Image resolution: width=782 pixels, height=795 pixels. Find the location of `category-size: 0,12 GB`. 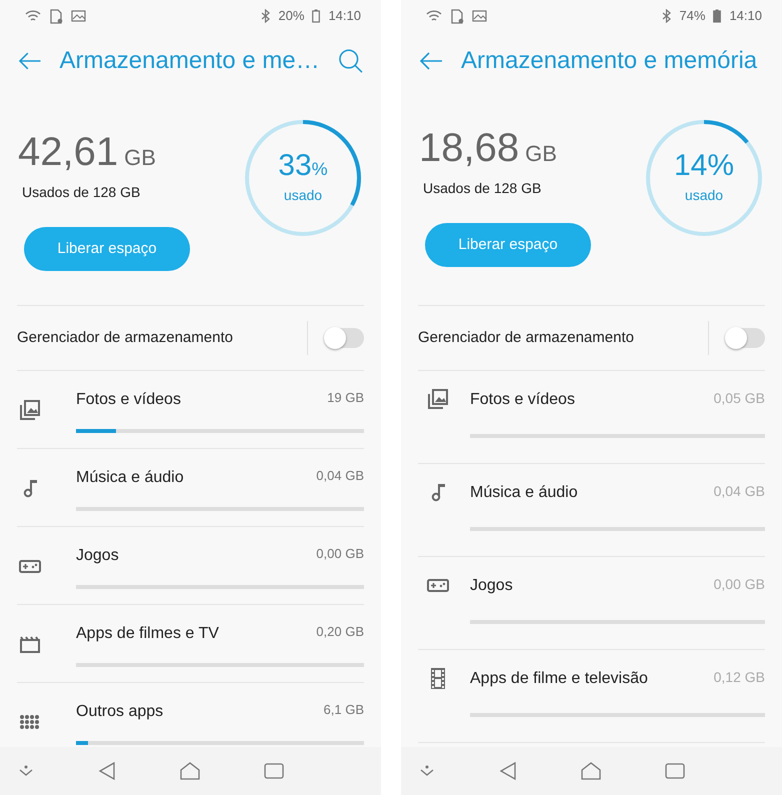

category-size: 0,12 GB is located at coordinates (739, 677).